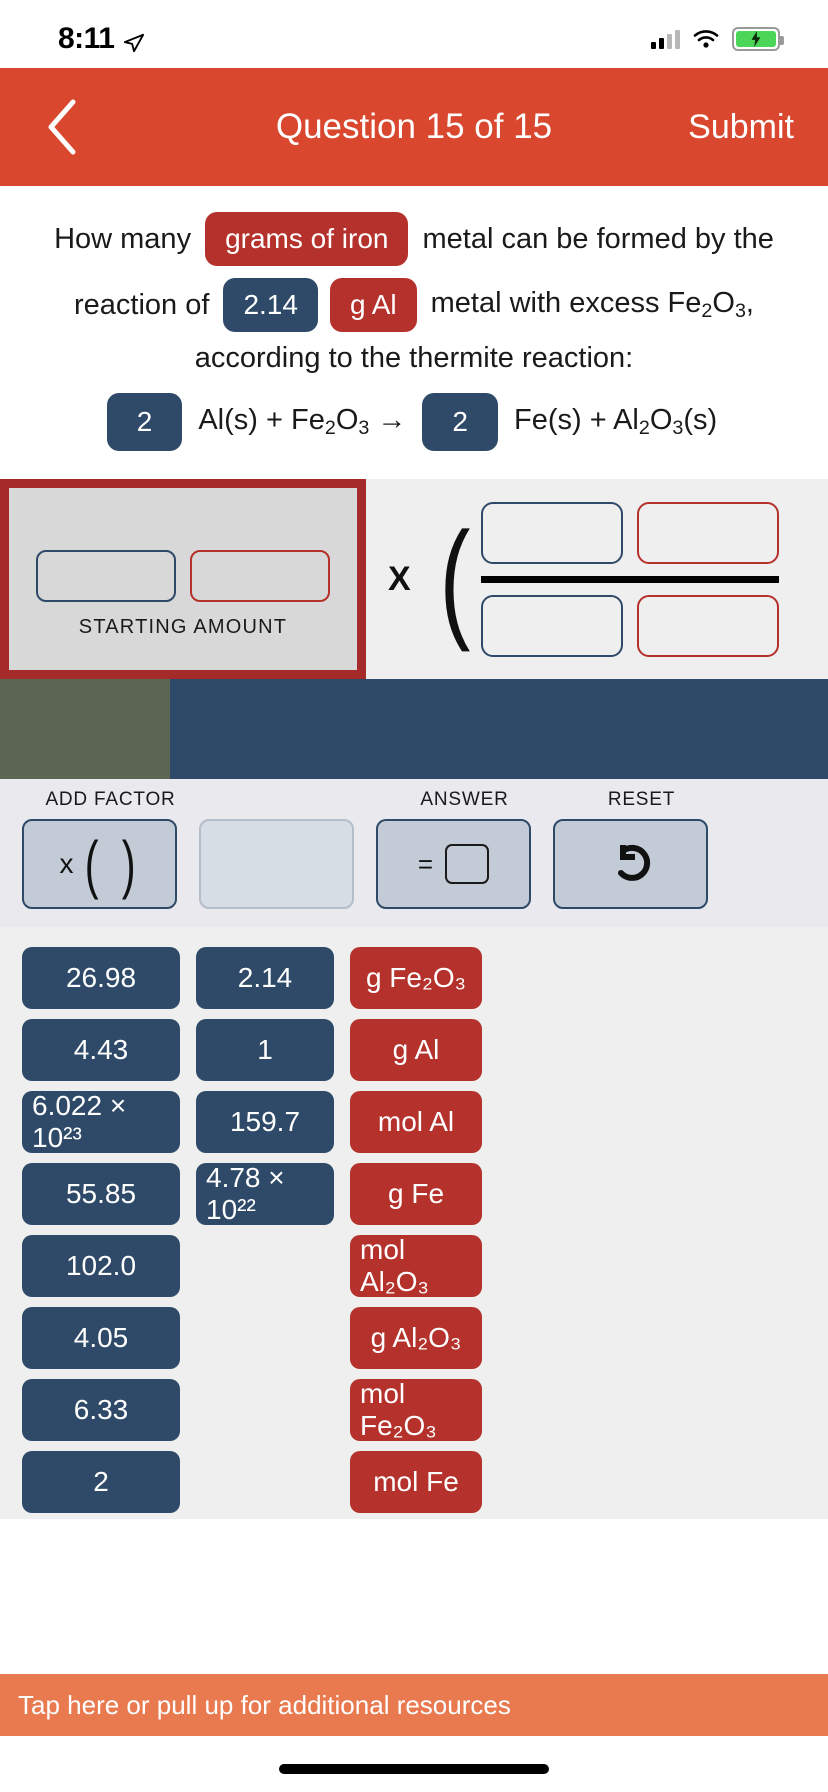 The height and width of the screenshot is (1792, 828). What do you see at coordinates (641, 799) in the screenshot?
I see `reset-label: RESET` at bounding box center [641, 799].